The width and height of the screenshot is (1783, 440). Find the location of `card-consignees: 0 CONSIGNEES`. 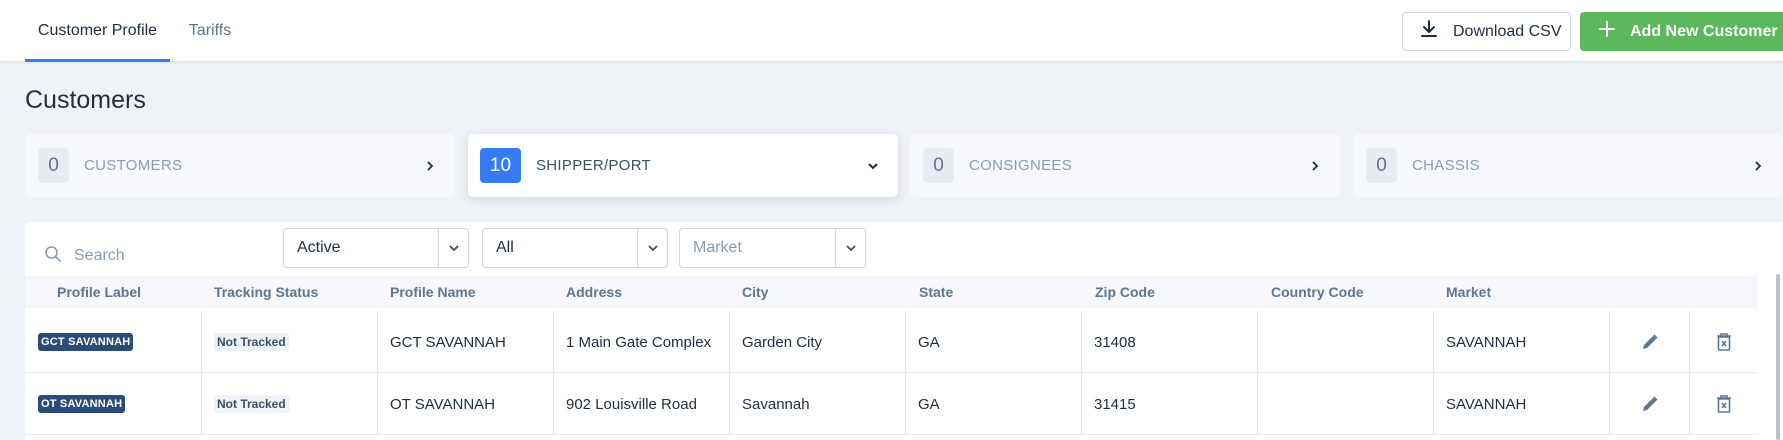

card-consignees: 0 CONSIGNEES is located at coordinates (1125, 165).